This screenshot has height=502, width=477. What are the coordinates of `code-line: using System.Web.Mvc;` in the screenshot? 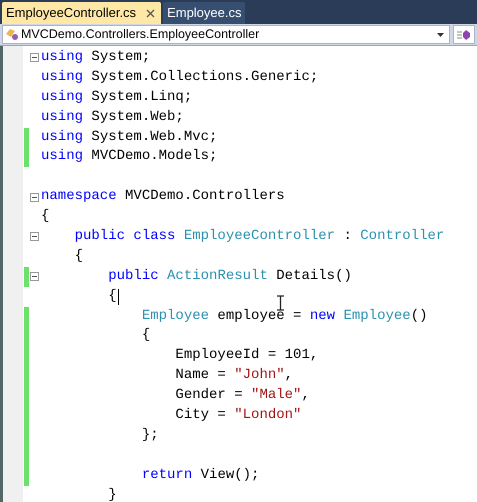 It's located at (129, 137).